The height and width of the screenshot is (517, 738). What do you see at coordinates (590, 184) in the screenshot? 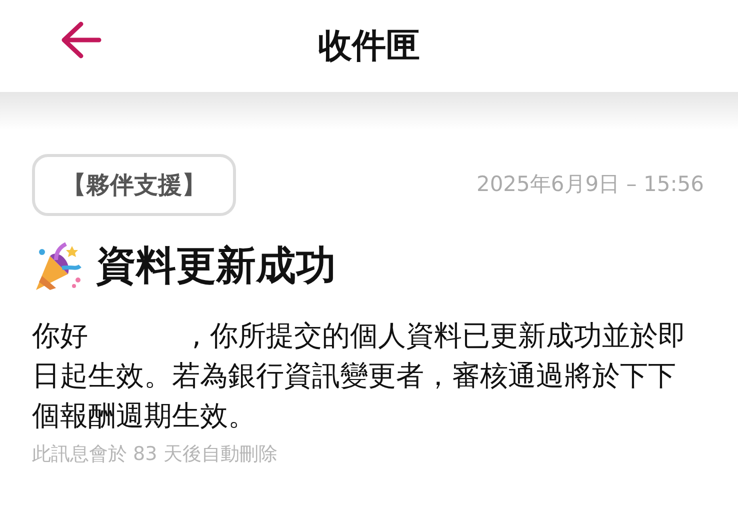
I see `message-date: 2025年6月9日 – 15:56` at bounding box center [590, 184].